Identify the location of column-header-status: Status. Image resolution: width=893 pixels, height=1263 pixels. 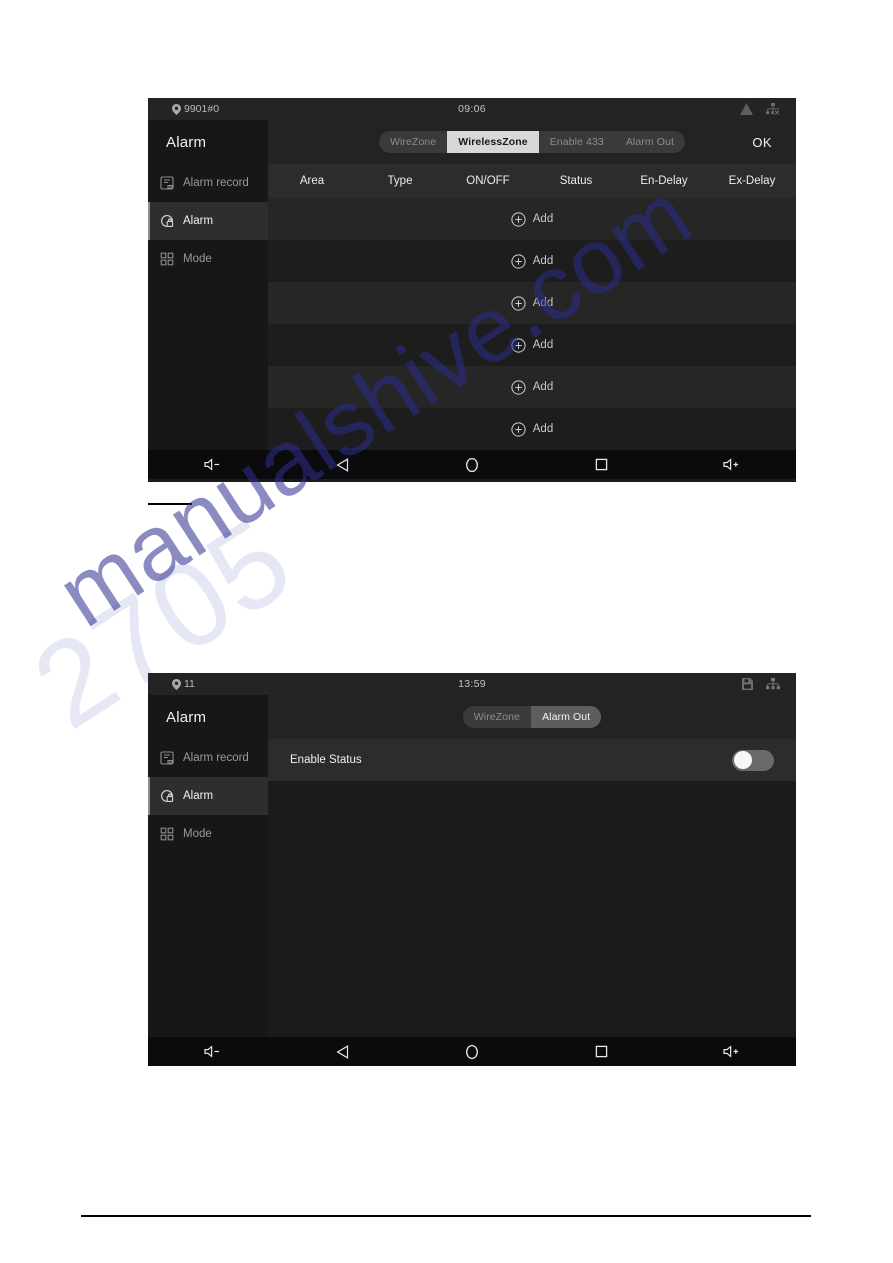
(576, 181).